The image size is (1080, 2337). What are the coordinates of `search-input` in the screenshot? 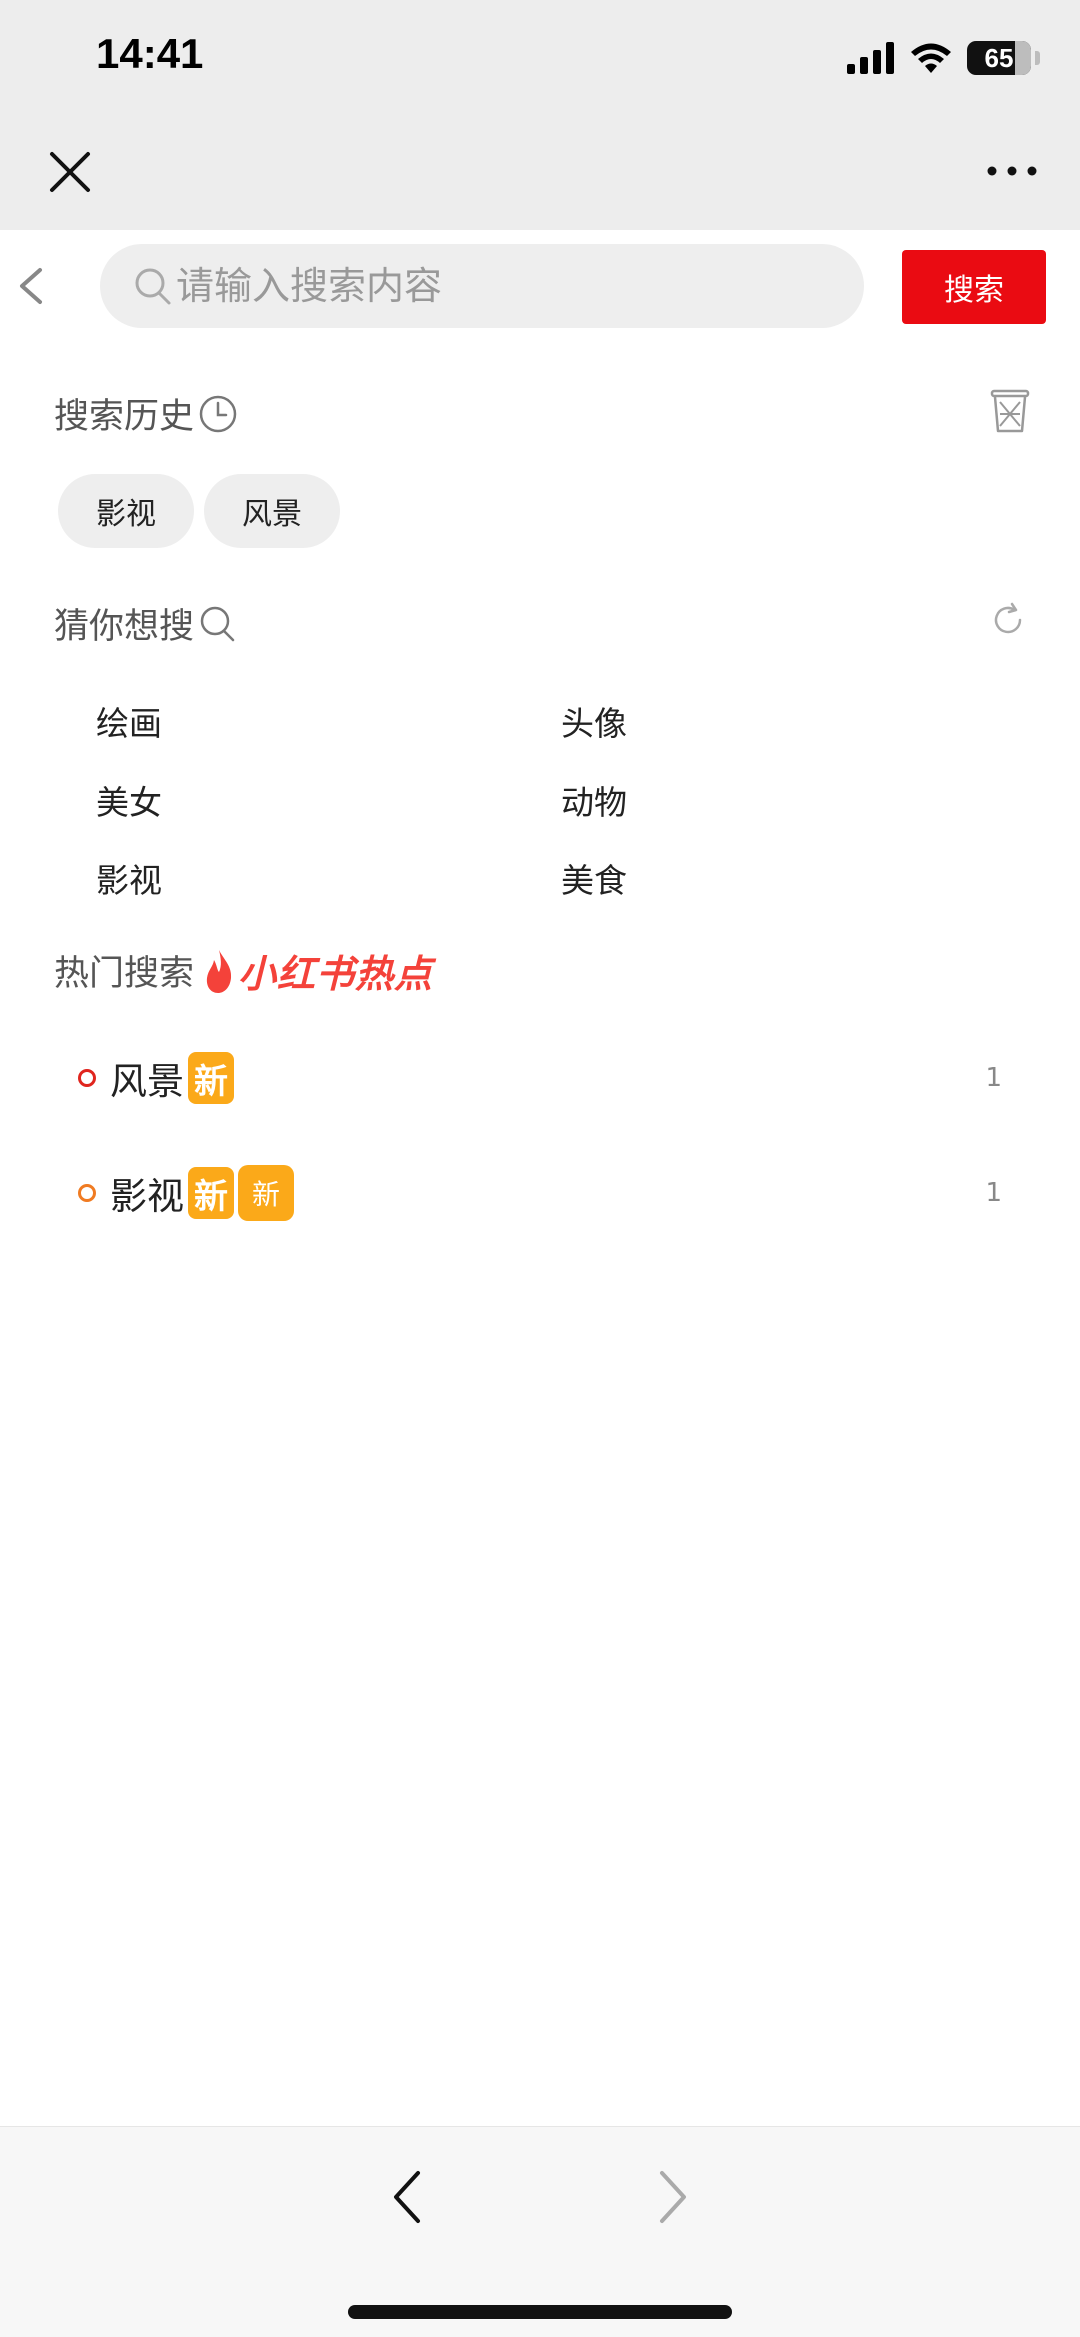 It's located at (496, 286).